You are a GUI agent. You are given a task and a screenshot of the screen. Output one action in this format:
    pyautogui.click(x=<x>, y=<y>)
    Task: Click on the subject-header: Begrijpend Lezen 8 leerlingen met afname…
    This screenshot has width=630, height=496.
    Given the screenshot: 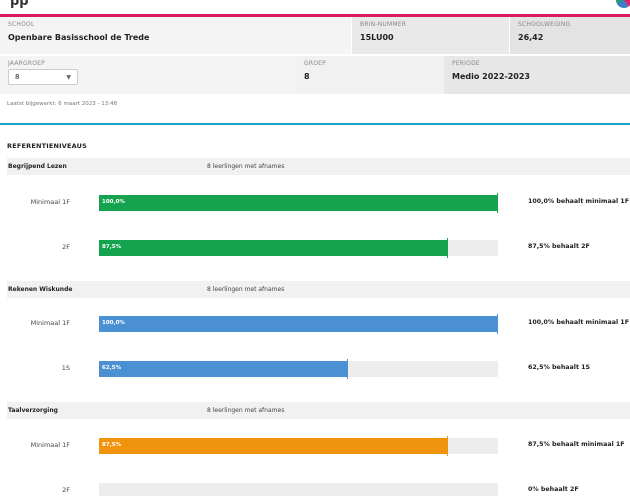 What is the action you would take?
    pyautogui.click(x=318, y=166)
    